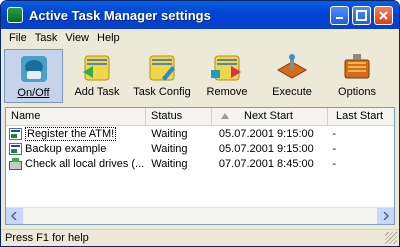 The width and height of the screenshot is (400, 247). I want to click on on-off-label: On/Off, so click(33, 93).